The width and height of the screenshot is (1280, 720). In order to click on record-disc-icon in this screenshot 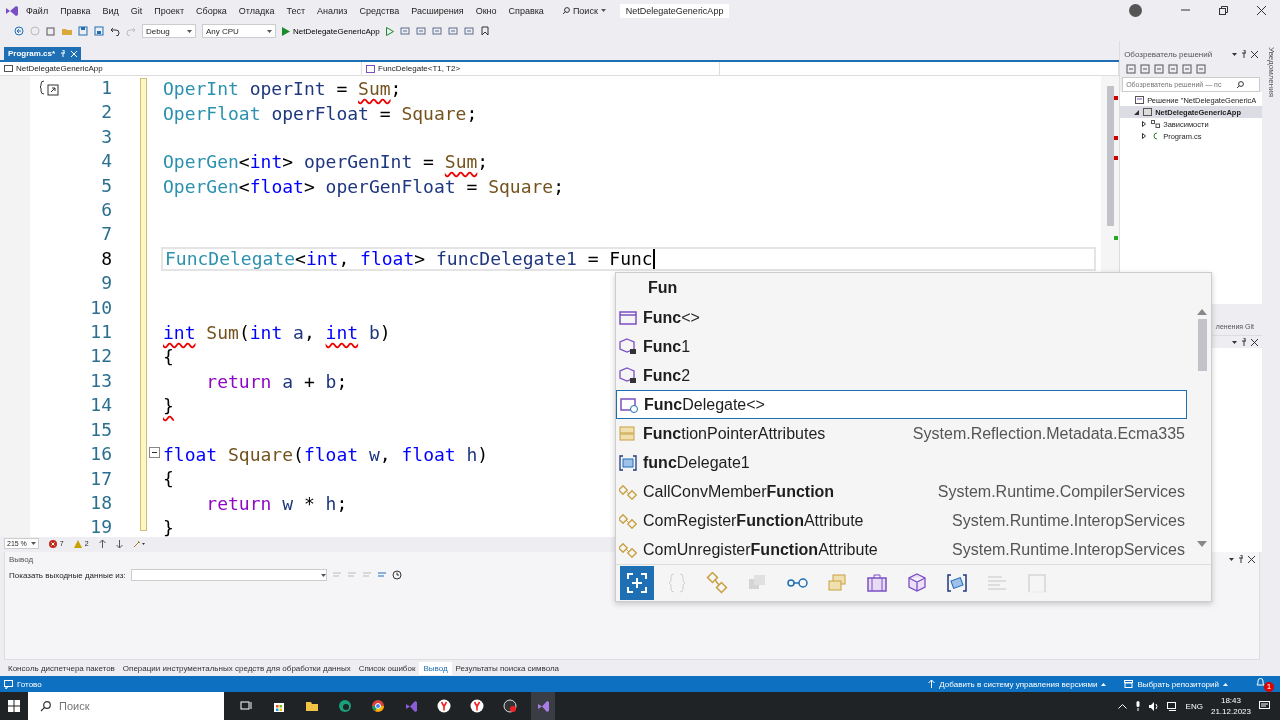, I will do `click(510, 706)`.